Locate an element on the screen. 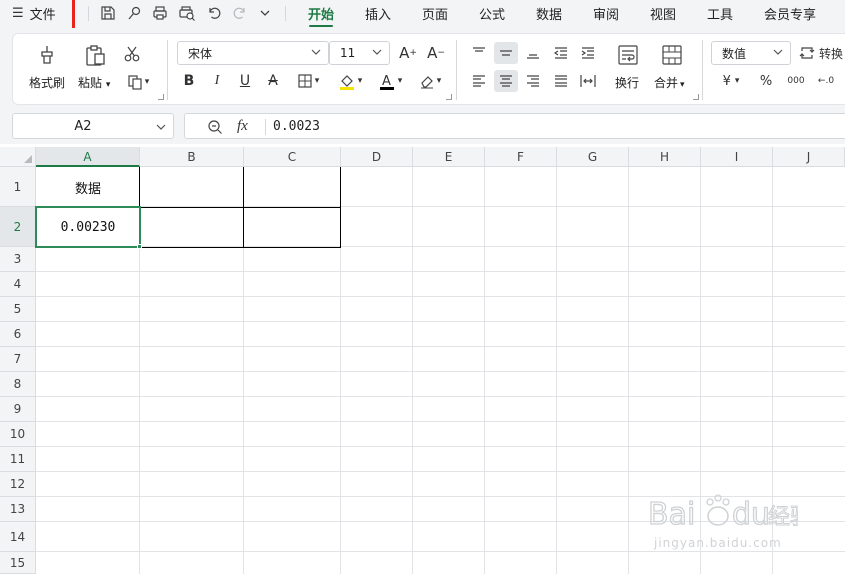  underline-icon: U is located at coordinates (245, 81).